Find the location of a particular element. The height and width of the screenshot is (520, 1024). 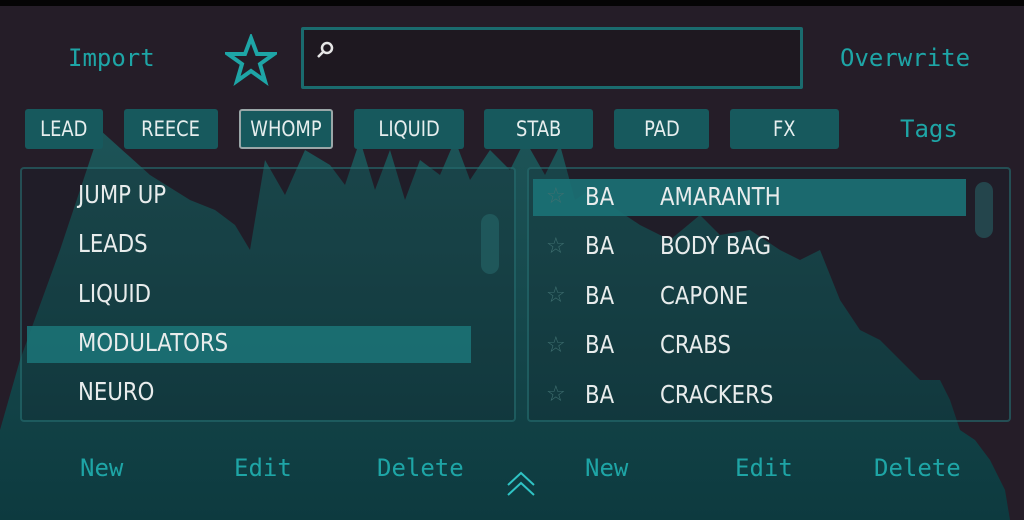

preset-edit-button: Edit is located at coordinates (764, 468).